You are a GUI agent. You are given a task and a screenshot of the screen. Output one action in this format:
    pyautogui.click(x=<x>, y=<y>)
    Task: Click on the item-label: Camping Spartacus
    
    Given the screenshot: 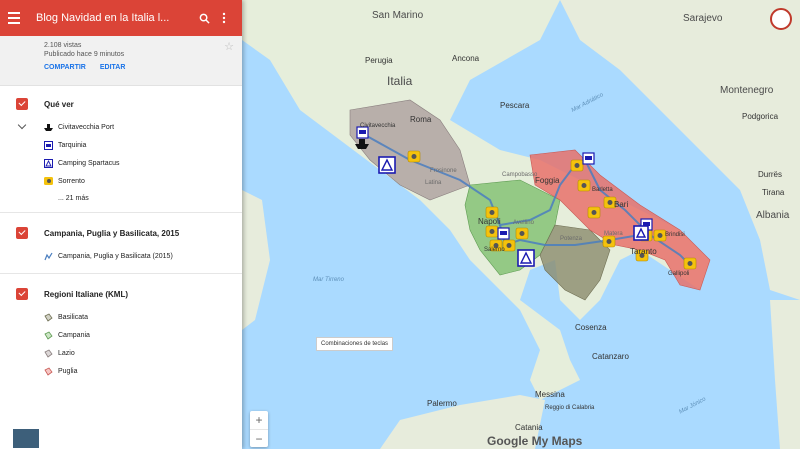 What is the action you would take?
    pyautogui.click(x=89, y=163)
    